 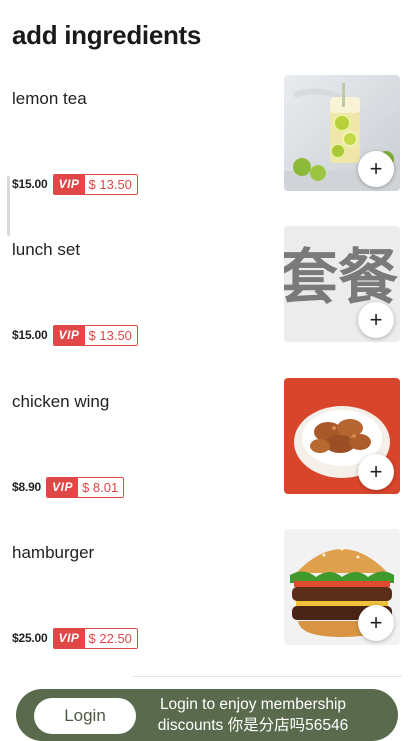 I want to click on promo-line-2: discounts 你是分店吗56546, so click(x=253, y=725).